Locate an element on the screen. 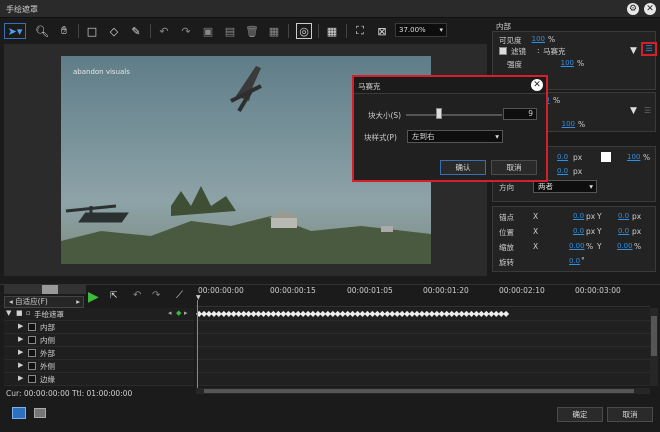 The width and height of the screenshot is (660, 432). brush-tool-icon: ✎ is located at coordinates (136, 31).